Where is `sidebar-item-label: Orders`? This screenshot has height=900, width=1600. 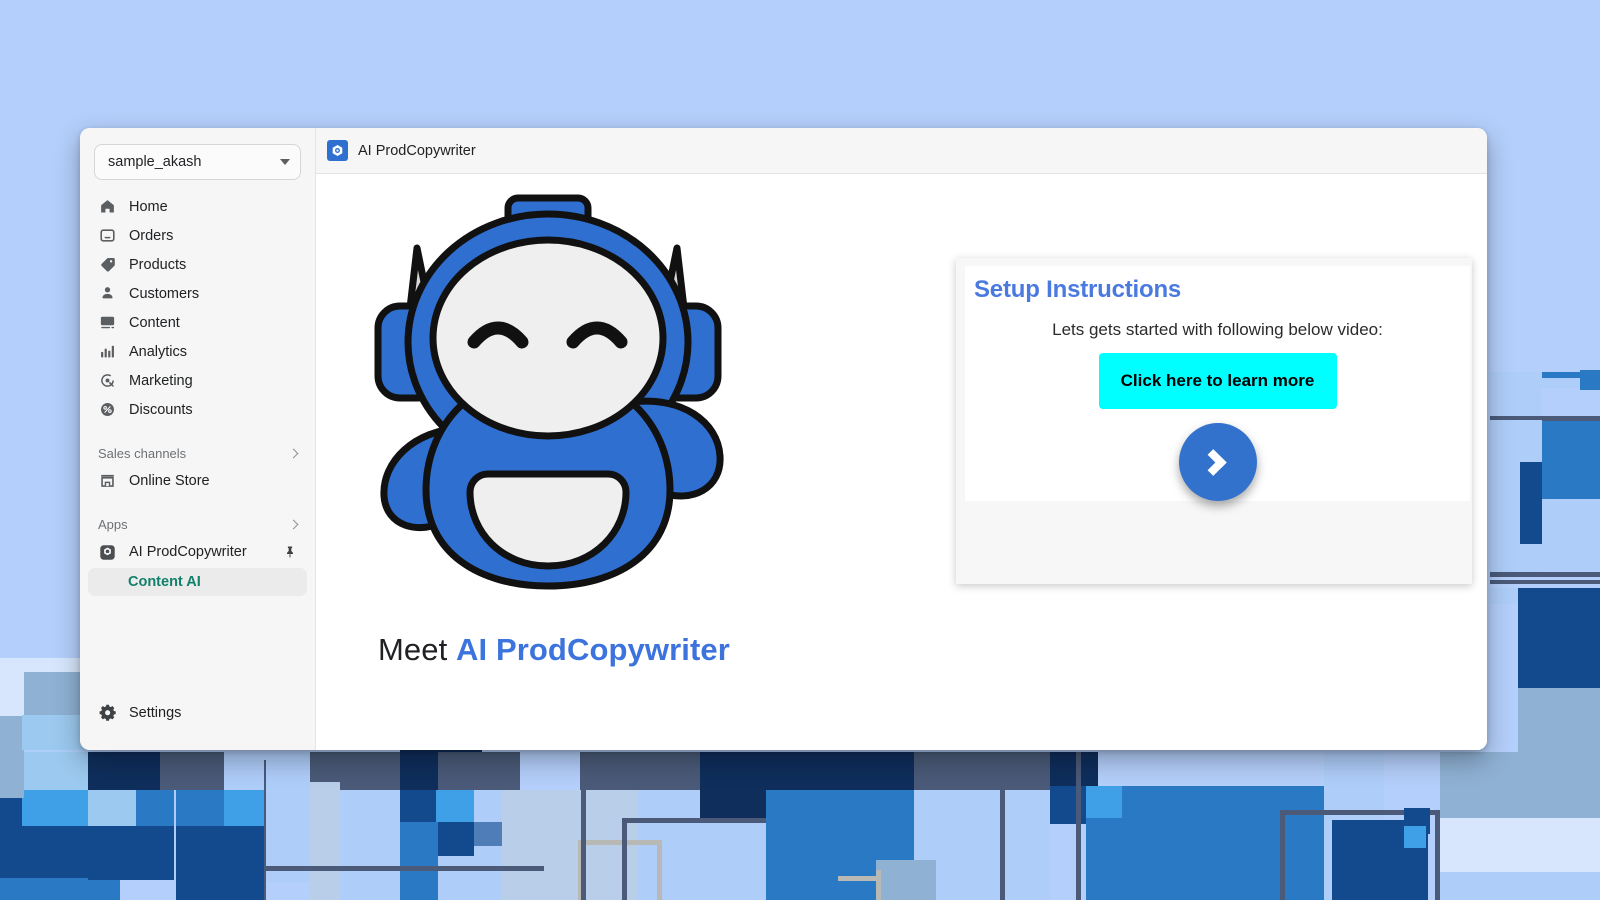 sidebar-item-label: Orders is located at coordinates (151, 235).